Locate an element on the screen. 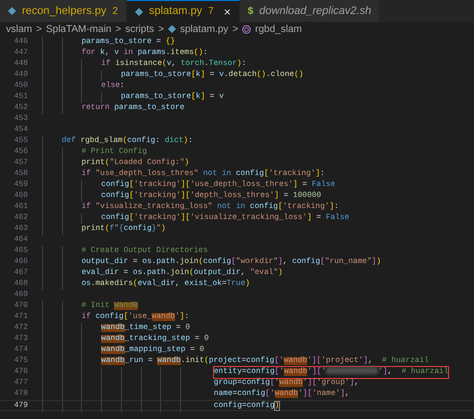  editor-tab: $ download_replicav2.sh is located at coordinates (310, 11).